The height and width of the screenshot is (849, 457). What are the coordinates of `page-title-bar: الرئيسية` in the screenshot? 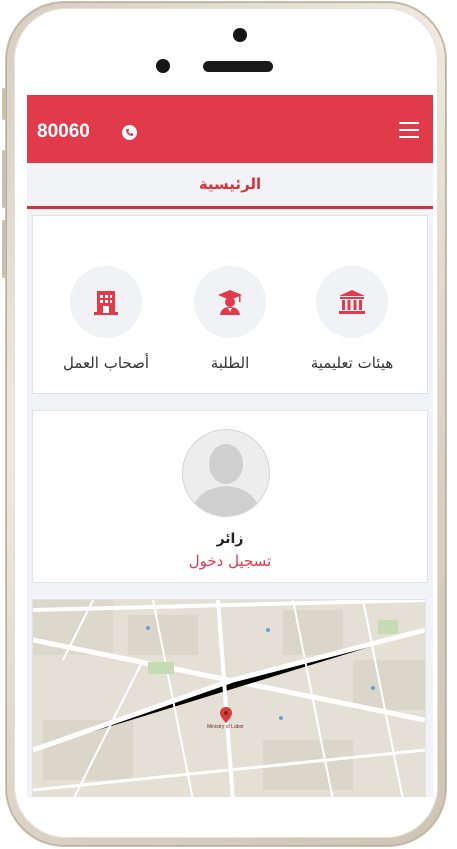 It's located at (230, 186).